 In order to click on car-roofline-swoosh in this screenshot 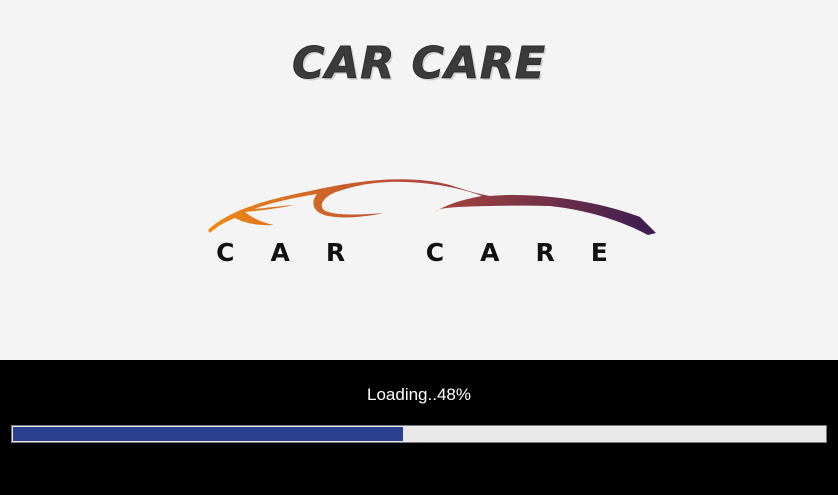, I will do `click(432, 207)`.